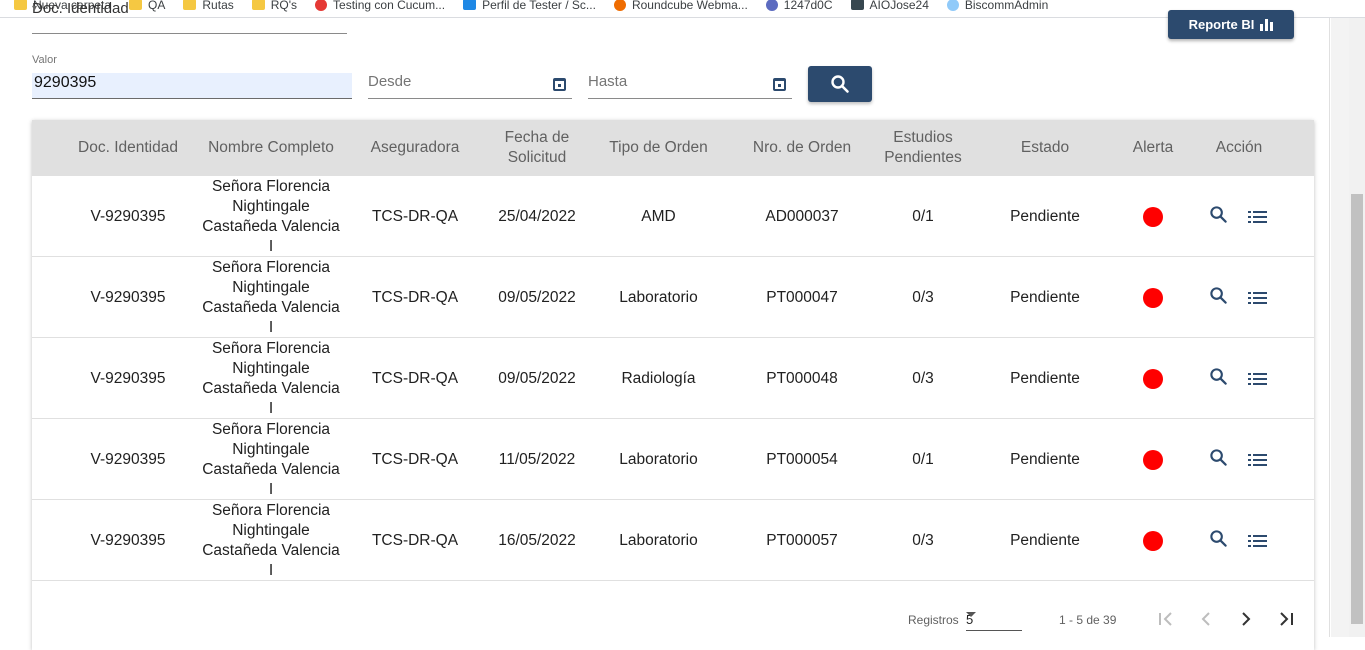 Image resolution: width=1365 pixels, height=650 pixels. I want to click on cell-estado: Pendiente, so click(1045, 540).